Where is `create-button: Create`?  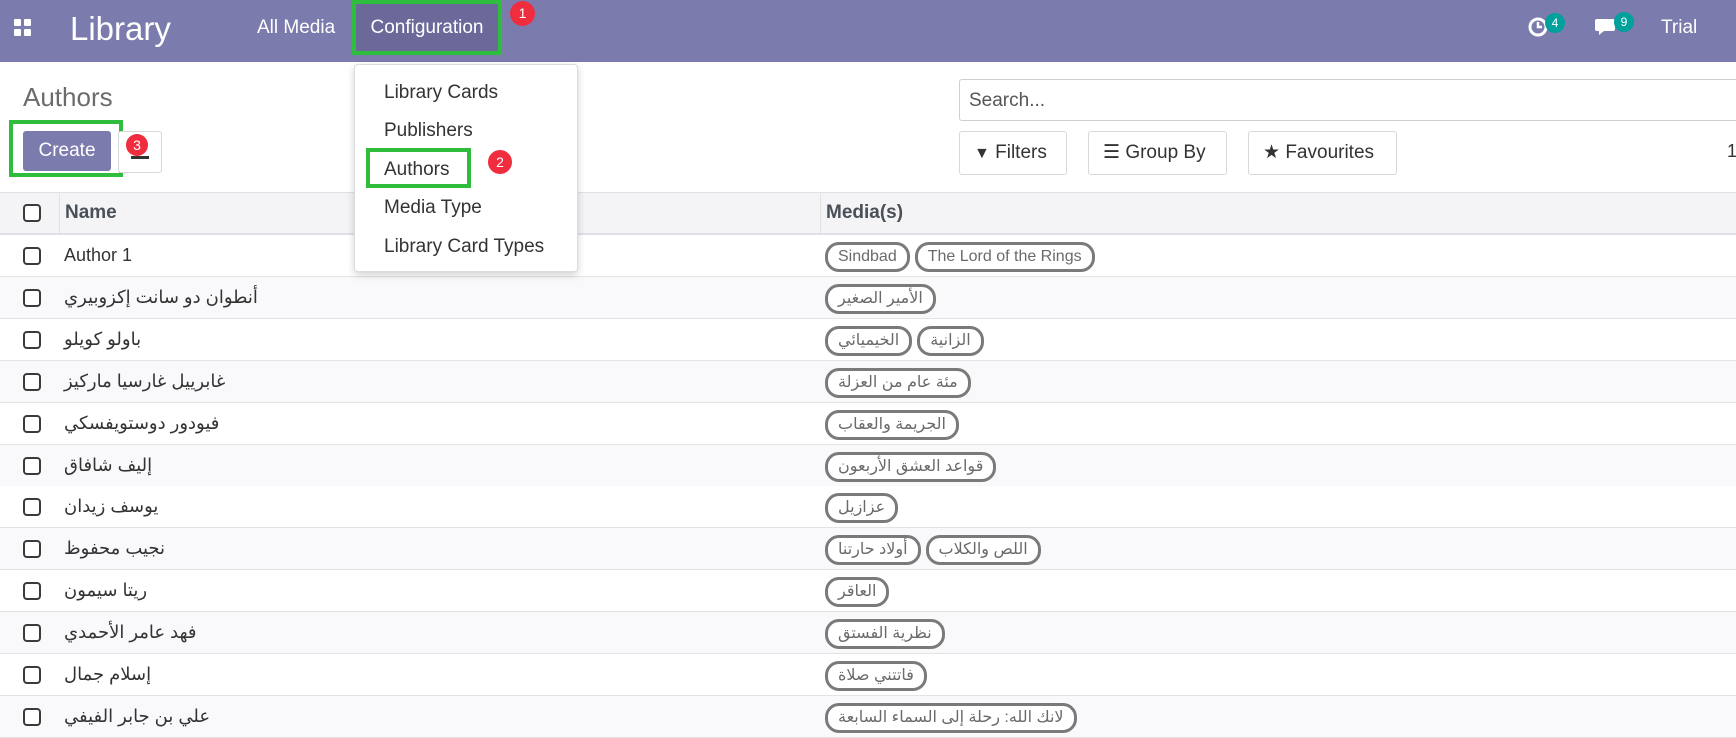
create-button: Create is located at coordinates (67, 151).